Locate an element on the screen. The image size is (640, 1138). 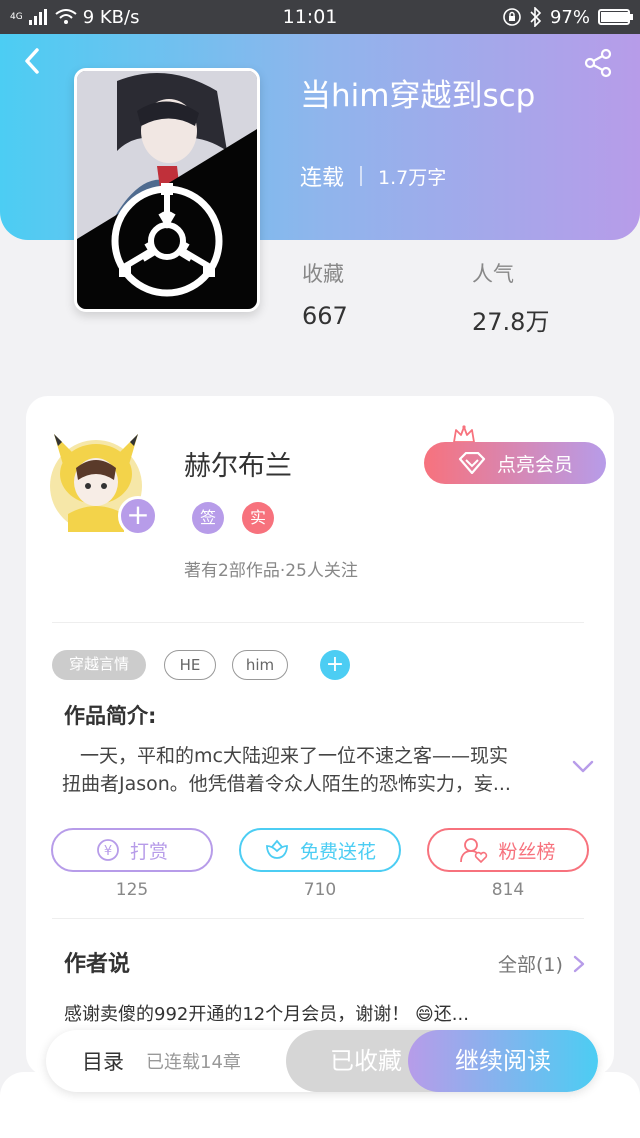
chapter-status: 已连载14章 is located at coordinates (193, 1062).